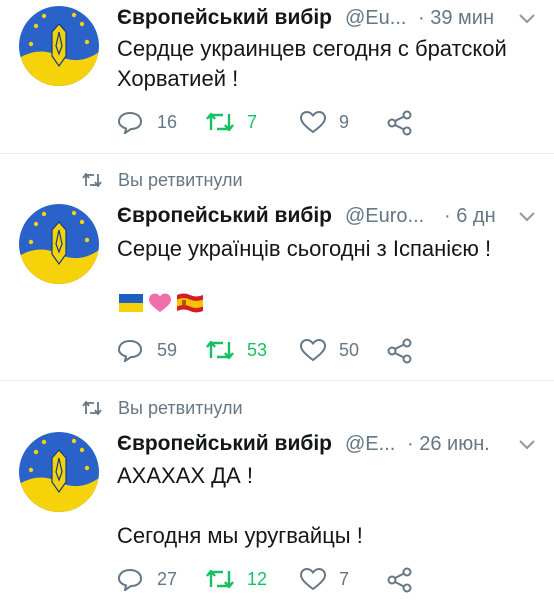  I want to click on tweet-text-line-2: Хорватией !, so click(178, 78).